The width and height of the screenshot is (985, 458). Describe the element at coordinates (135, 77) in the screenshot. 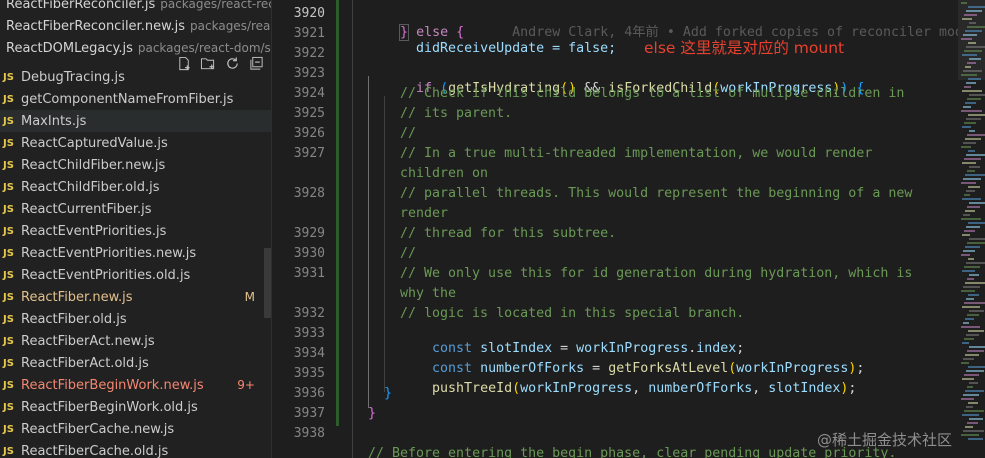

I see `file-tree-item: JS DebugTracing.js` at that location.